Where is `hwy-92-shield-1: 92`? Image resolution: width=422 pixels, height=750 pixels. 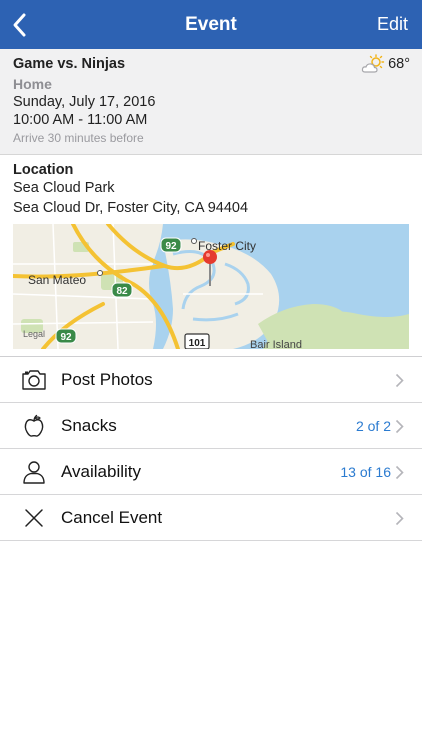
hwy-92-shield-1: 92 is located at coordinates (171, 245).